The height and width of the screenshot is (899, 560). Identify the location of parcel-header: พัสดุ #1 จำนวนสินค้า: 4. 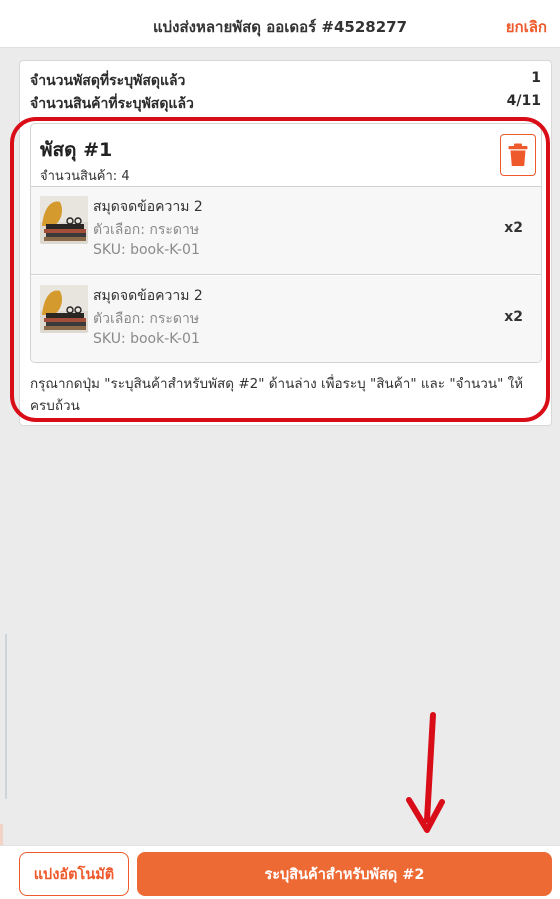
(286, 155).